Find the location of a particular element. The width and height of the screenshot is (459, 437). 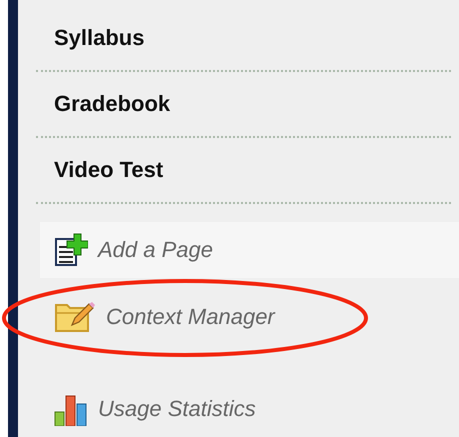

tool-link: Context Manager is located at coordinates (190, 317).